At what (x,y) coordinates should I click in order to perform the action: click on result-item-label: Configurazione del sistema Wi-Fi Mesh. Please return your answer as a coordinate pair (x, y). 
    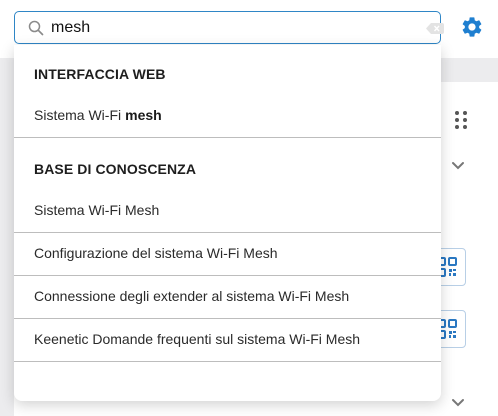
    Looking at the image, I should click on (156, 253).